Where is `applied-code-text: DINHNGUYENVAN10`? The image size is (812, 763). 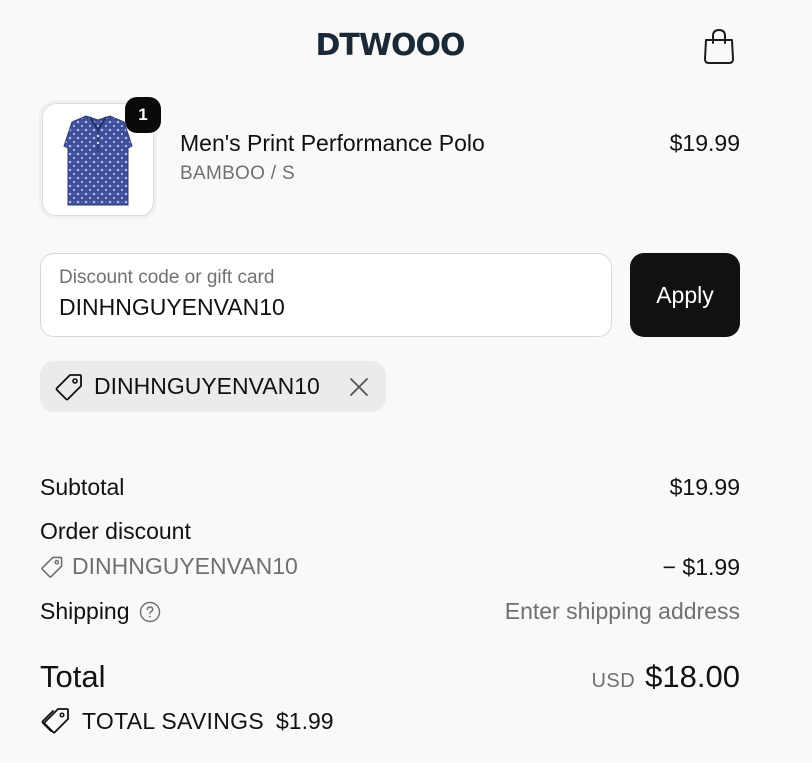 applied-code-text: DINHNGUYENVAN10 is located at coordinates (207, 386).